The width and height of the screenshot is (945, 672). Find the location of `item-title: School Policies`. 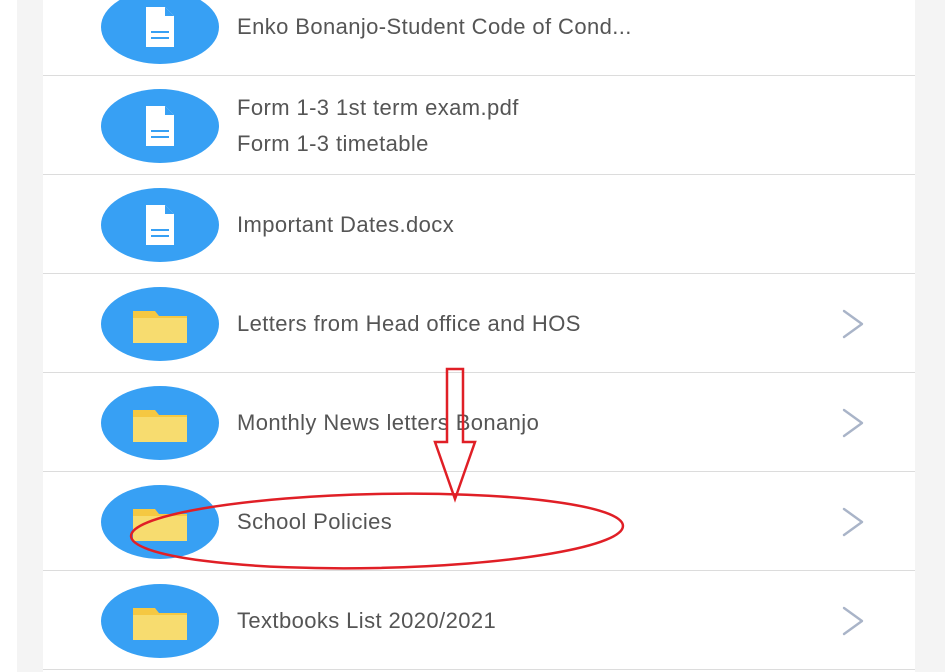

item-title: School Policies is located at coordinates (315, 521).